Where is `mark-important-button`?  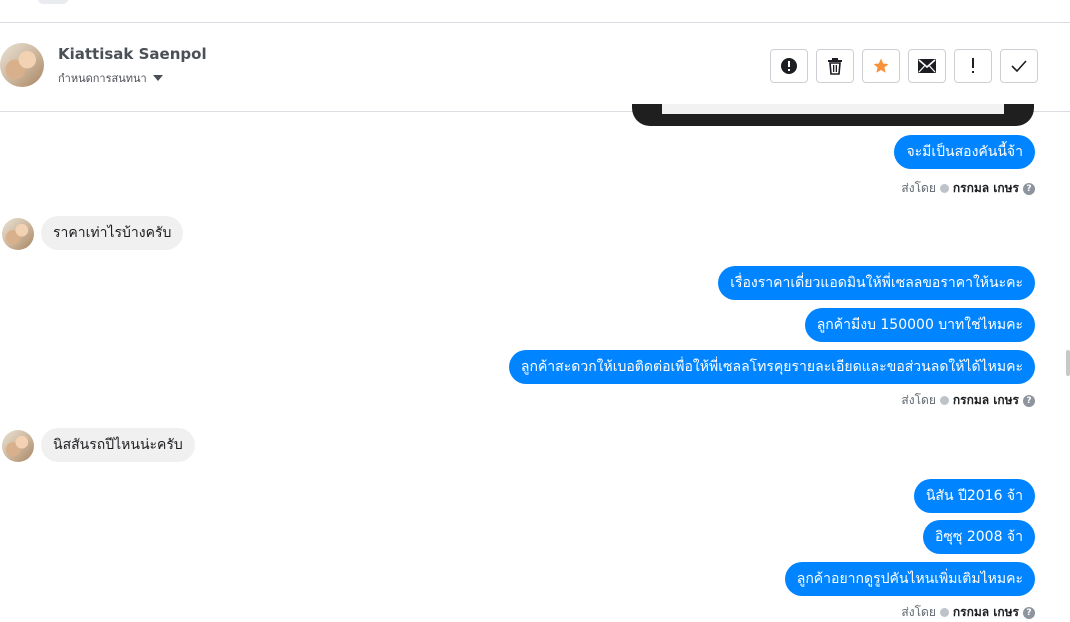
mark-important-button is located at coordinates (973, 66).